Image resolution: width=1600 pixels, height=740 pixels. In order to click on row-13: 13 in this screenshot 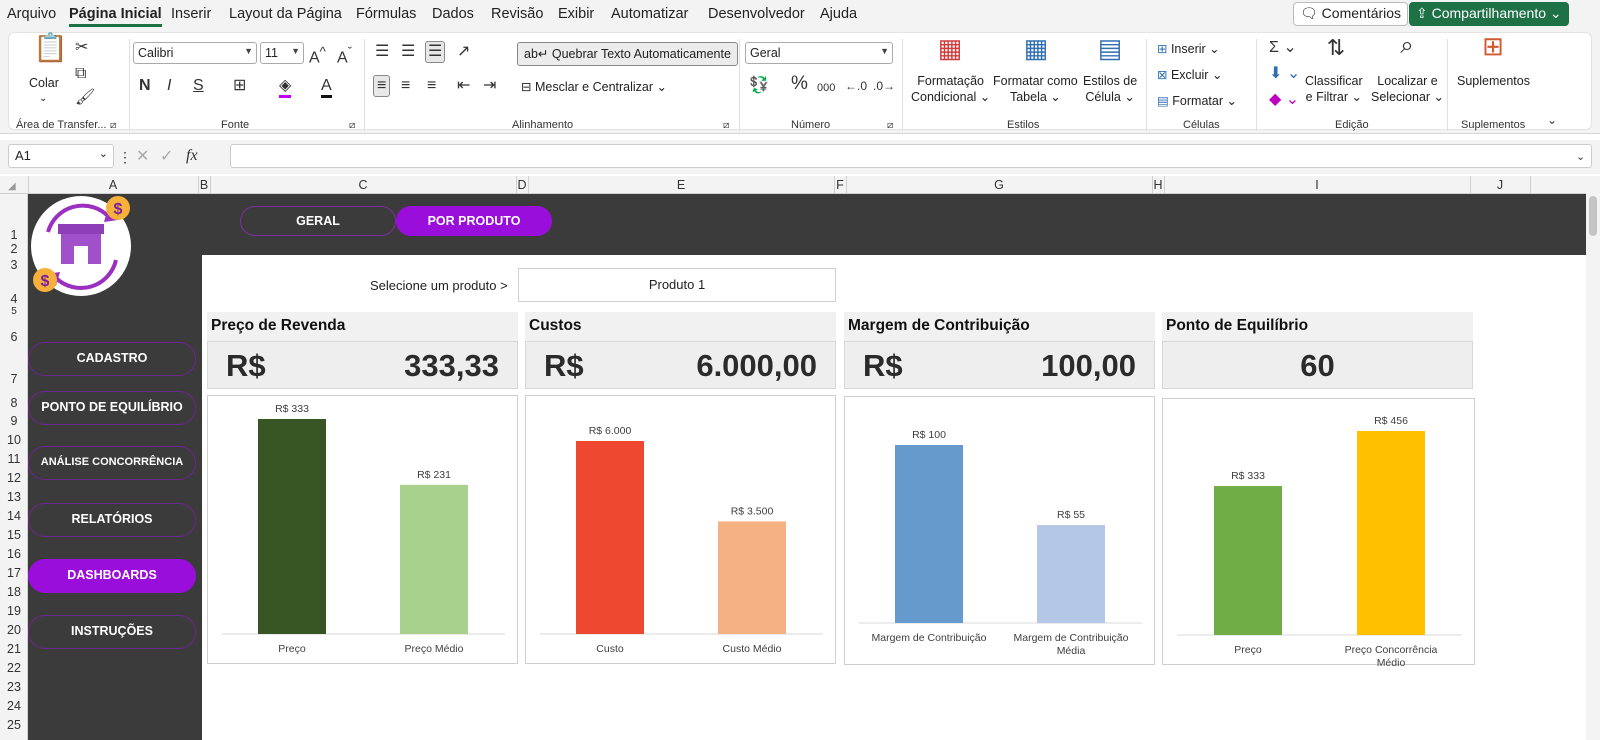, I will do `click(14, 497)`.